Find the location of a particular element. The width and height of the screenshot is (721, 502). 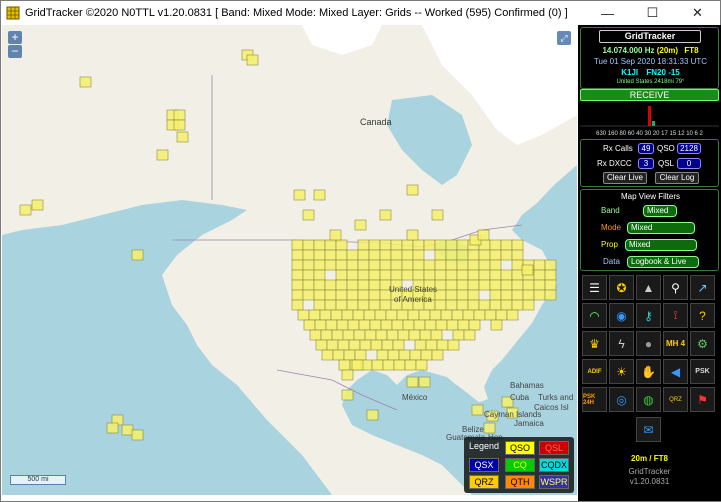

lightning-icon: ϟ is located at coordinates (621, 343).